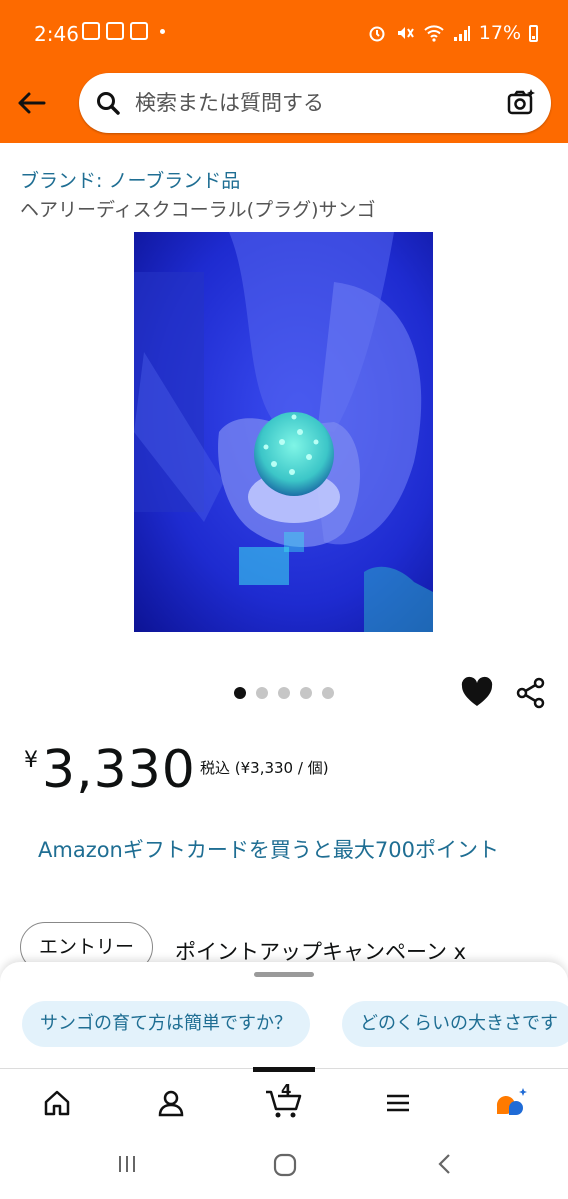  I want to click on battery-percent: 17%, so click(499, 33).